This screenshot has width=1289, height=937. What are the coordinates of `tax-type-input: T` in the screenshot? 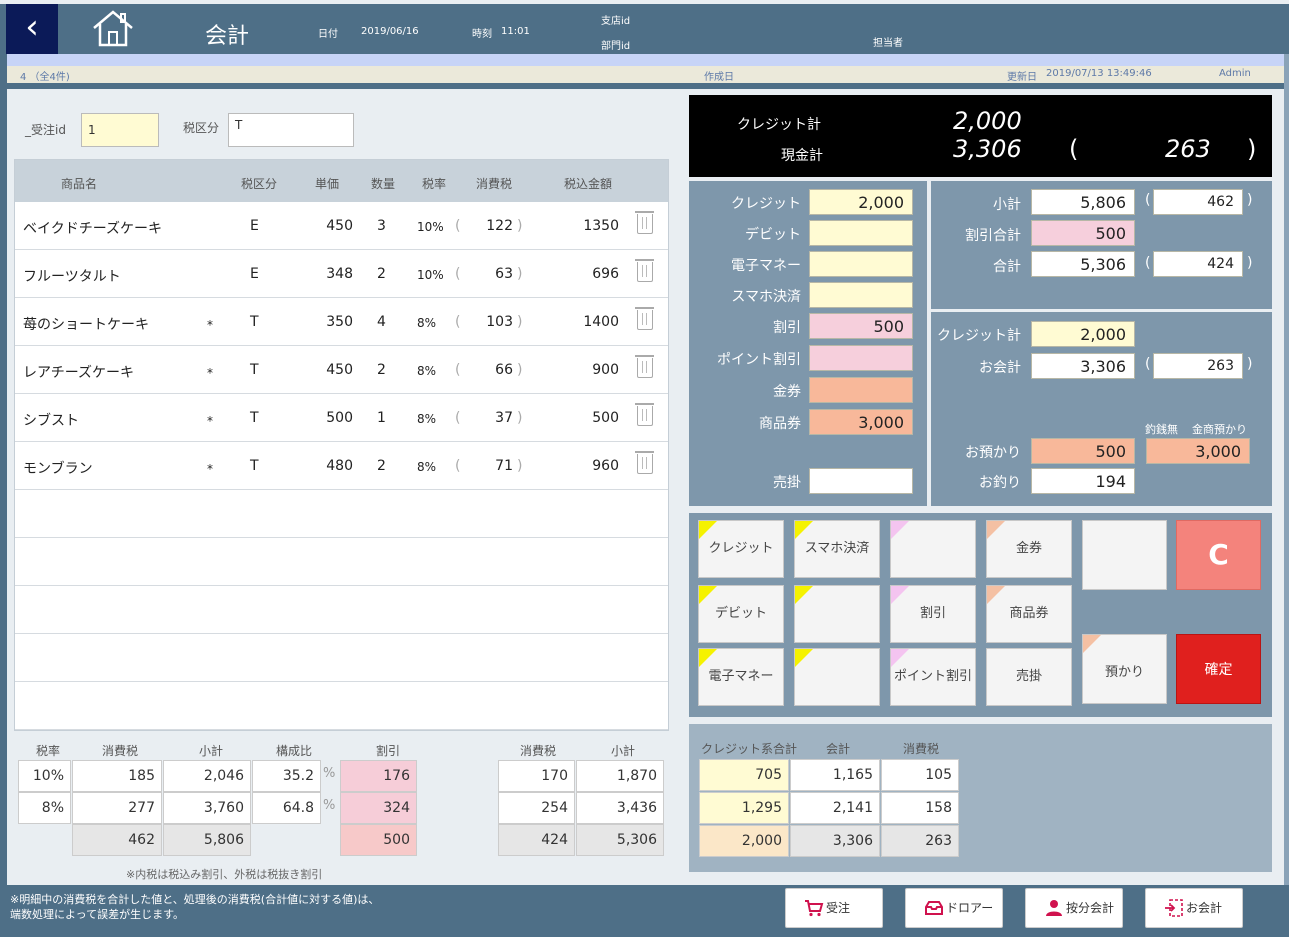 It's located at (291, 130).